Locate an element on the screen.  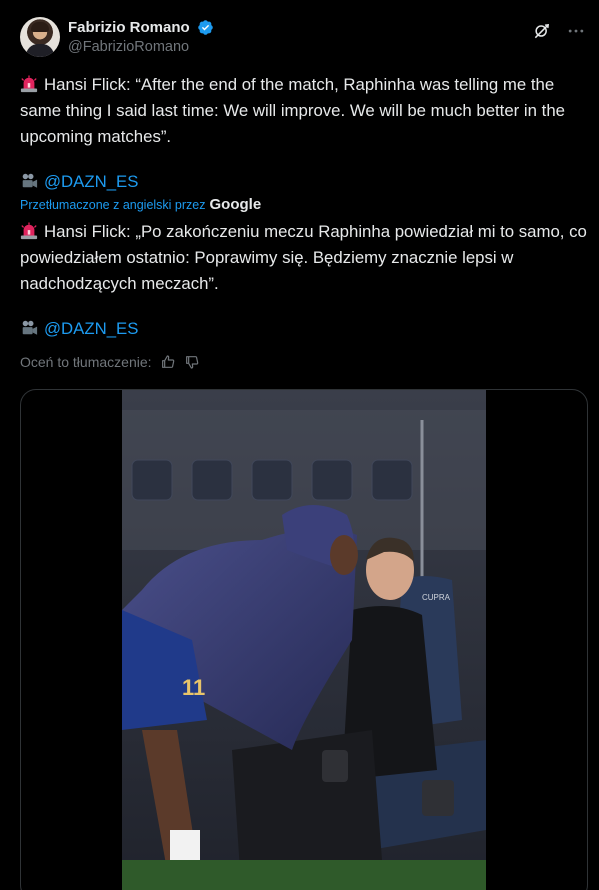
translation-attribution-text: Przetłumaczone z angielski przez is located at coordinates (113, 204).